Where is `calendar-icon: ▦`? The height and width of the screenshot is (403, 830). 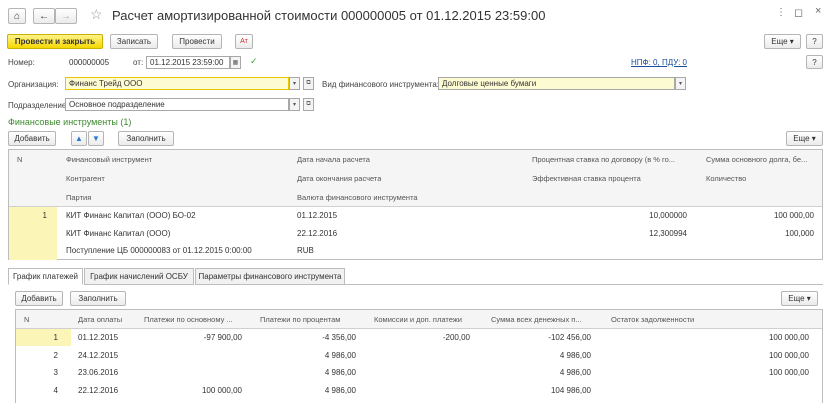
calendar-icon: ▦ is located at coordinates (235, 62).